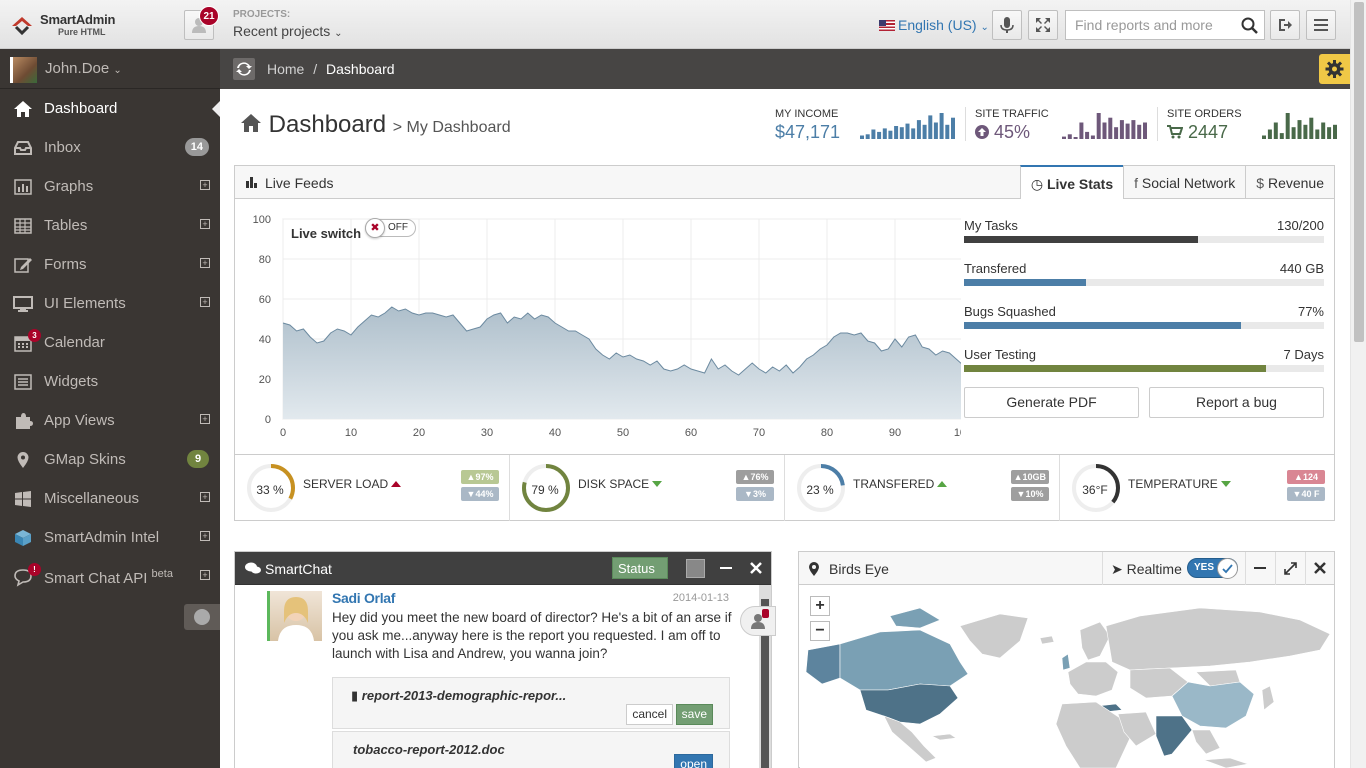 The image size is (1366, 768). I want to click on chat-users-toggle, so click(758, 621).